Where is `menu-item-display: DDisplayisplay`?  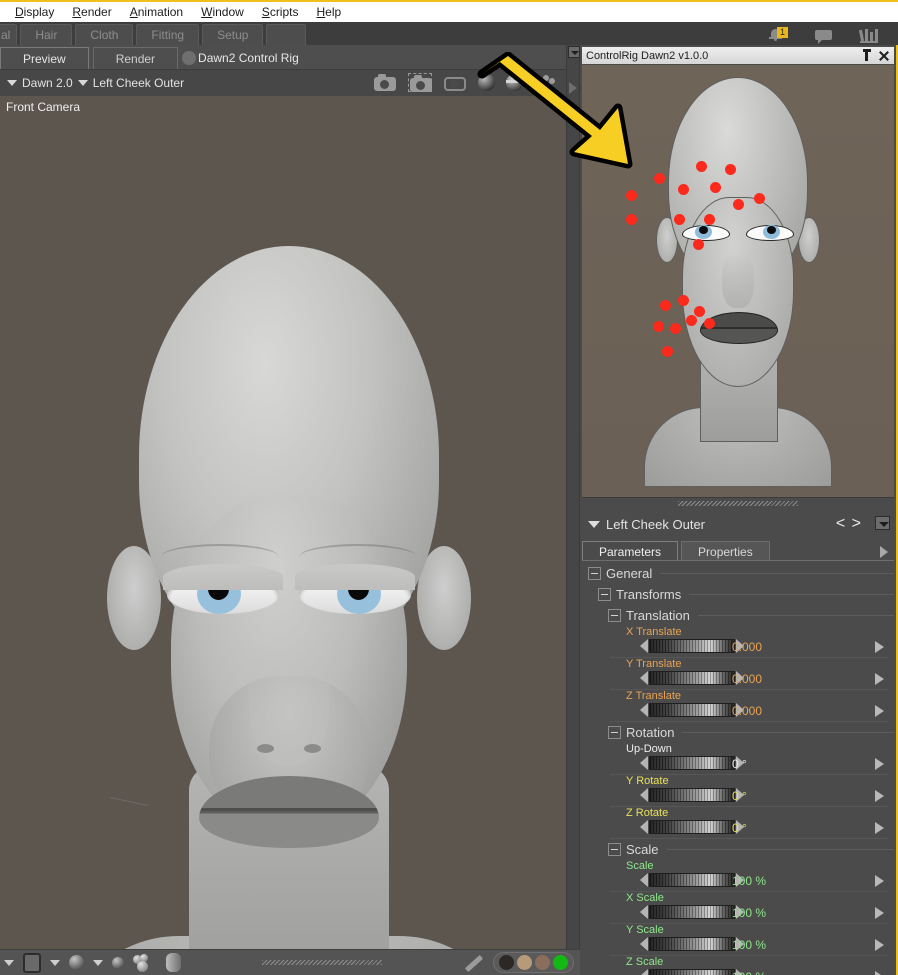
menu-item-display: DDisplayisplay is located at coordinates (34, 12).